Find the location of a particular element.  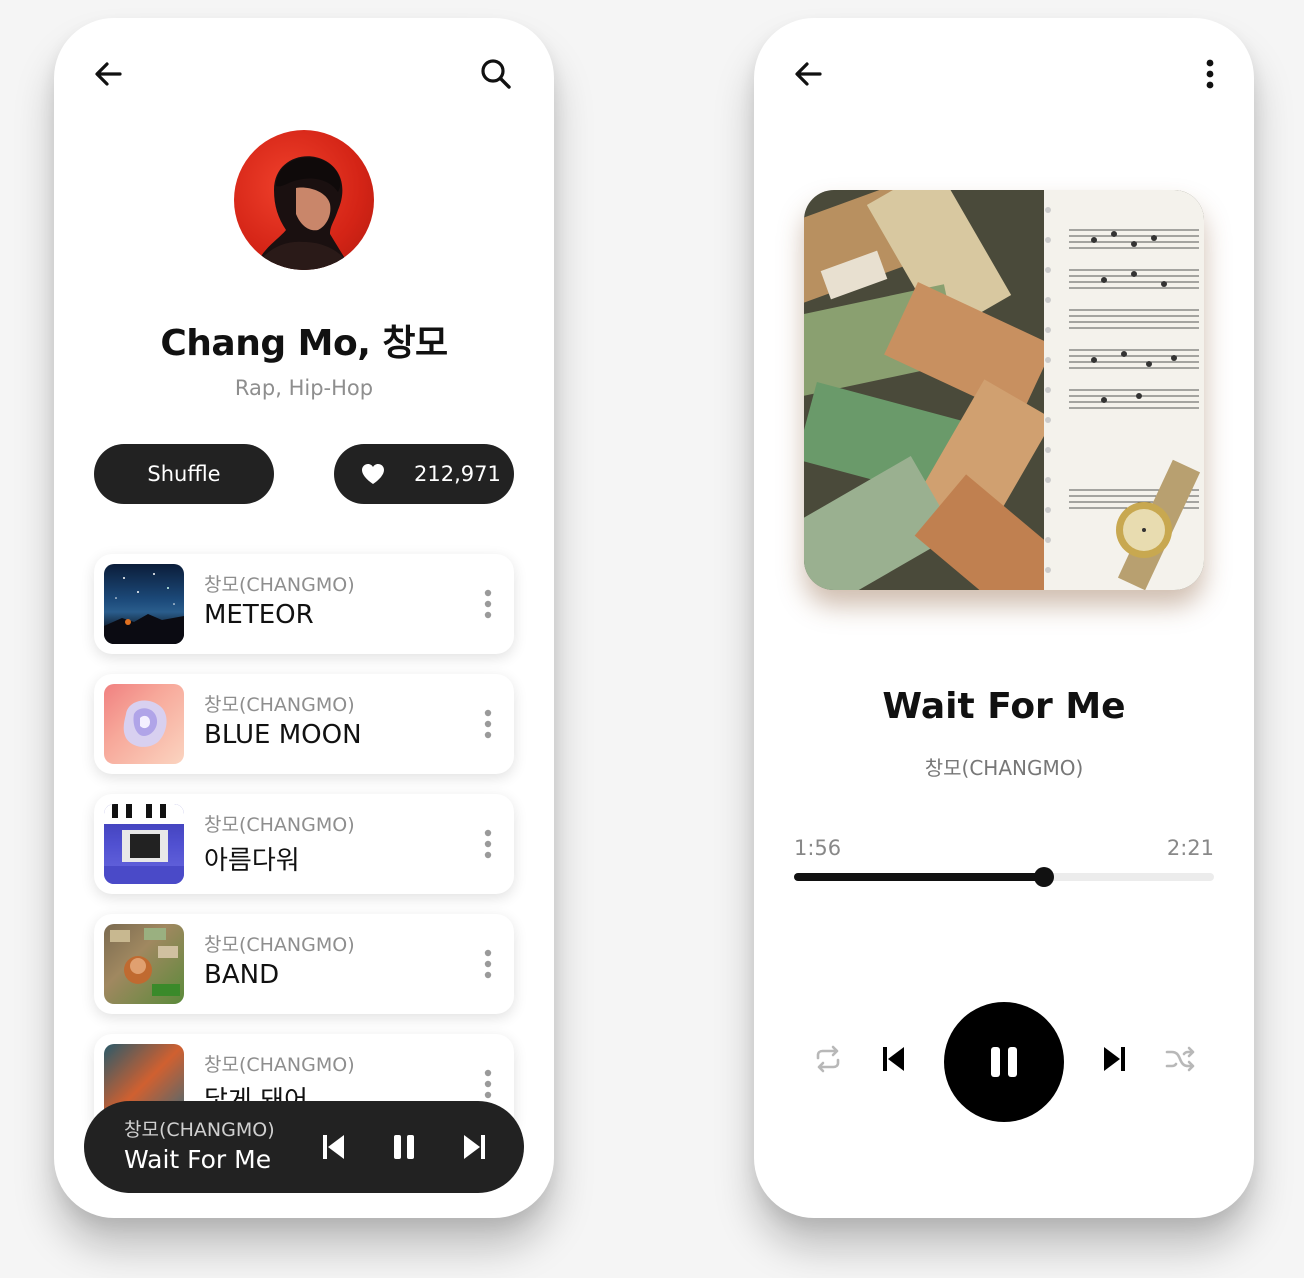

artist-genre: Rap, Hip-Hop is located at coordinates (304, 388).